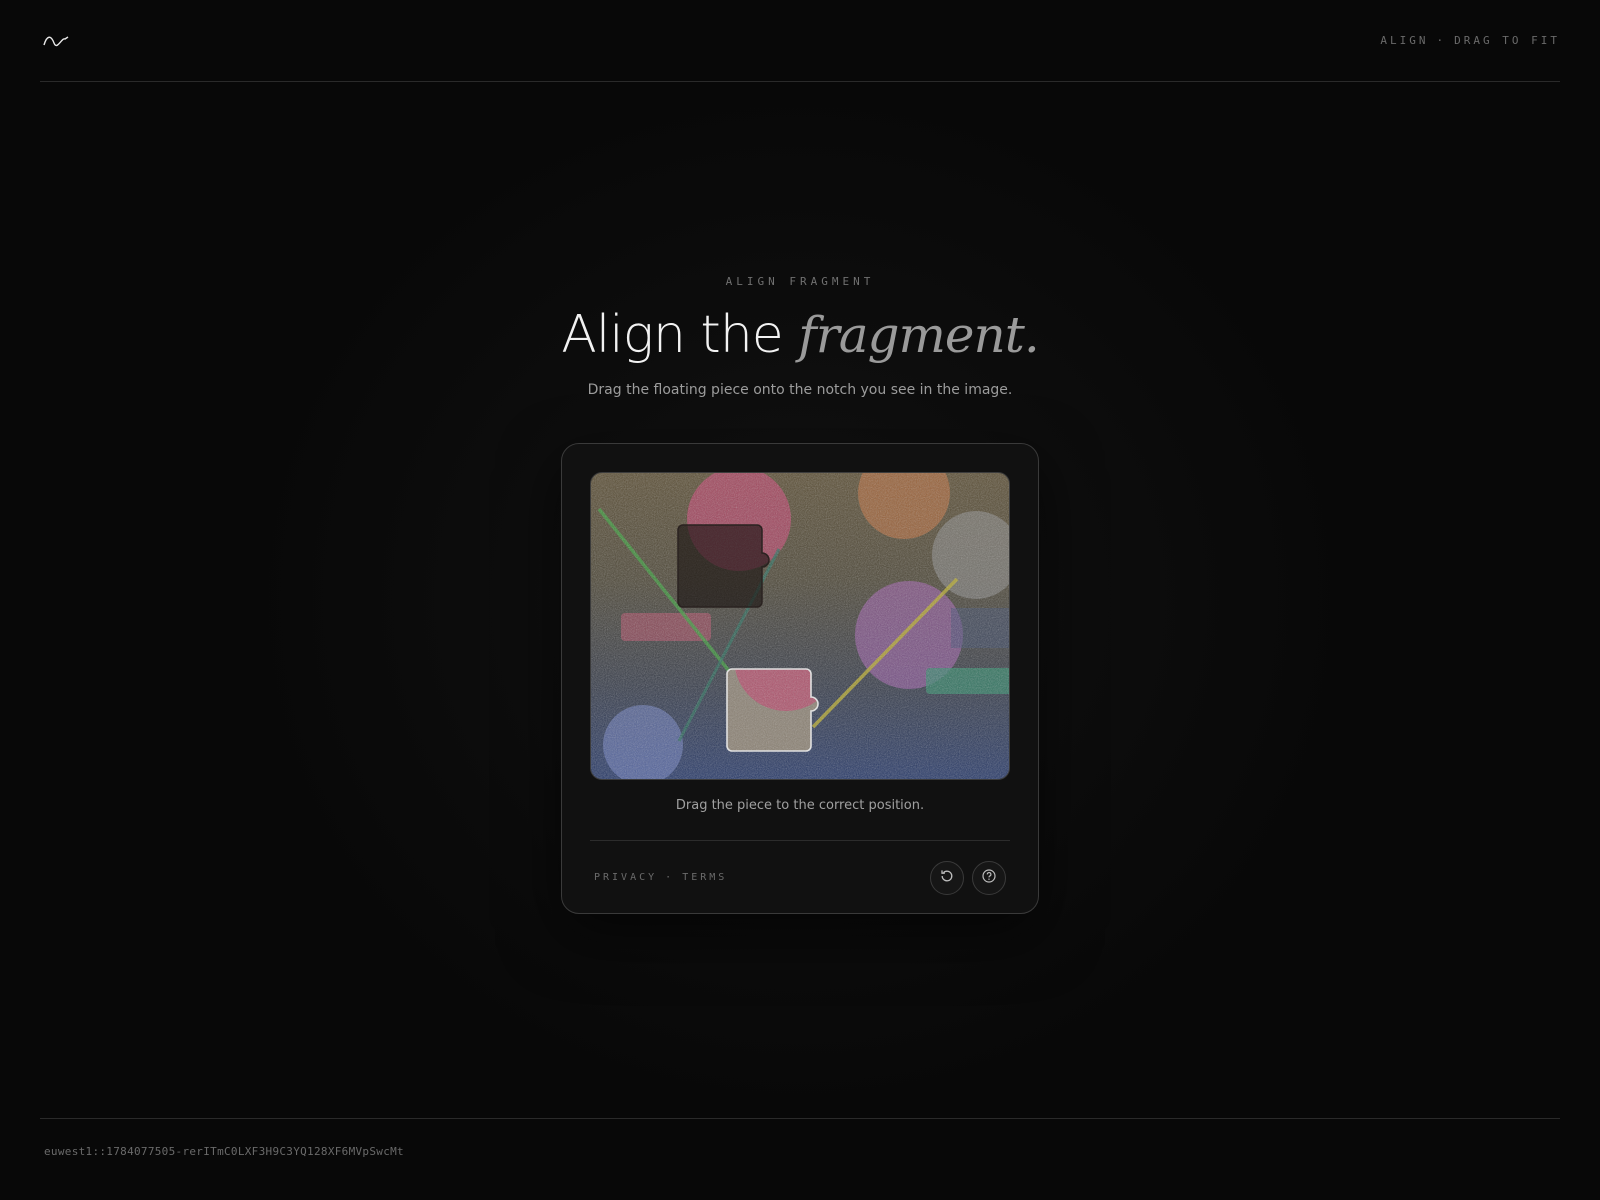 Image resolution: width=1600 pixels, height=1200 pixels. I want to click on top-bar: ALIGN · DRAG TO FIT, so click(800, 41).